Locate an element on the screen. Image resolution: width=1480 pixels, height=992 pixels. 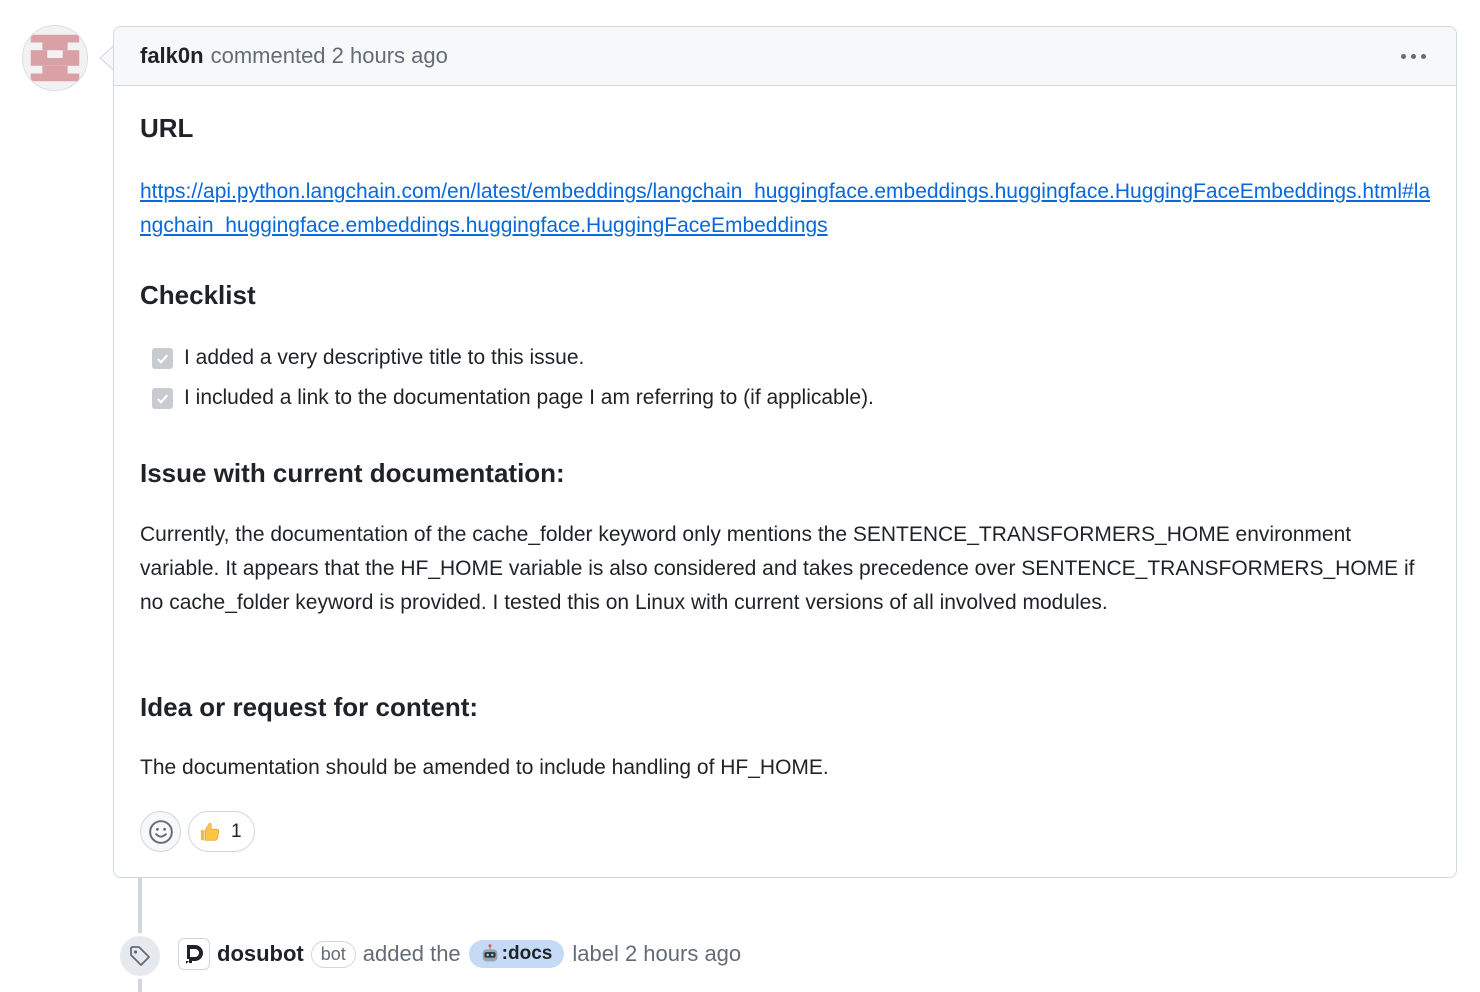
bot-badge: bot is located at coordinates (333, 954).